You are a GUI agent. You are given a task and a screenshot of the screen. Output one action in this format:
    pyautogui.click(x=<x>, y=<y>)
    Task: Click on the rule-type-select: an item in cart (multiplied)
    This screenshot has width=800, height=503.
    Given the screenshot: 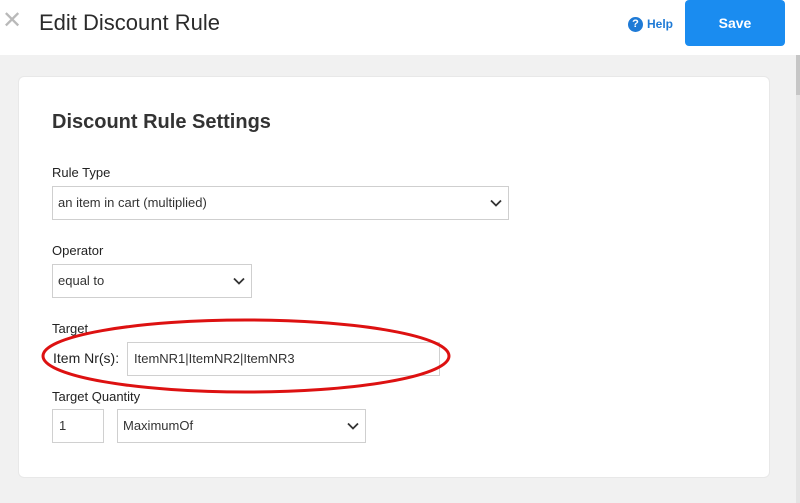 What is the action you would take?
    pyautogui.click(x=280, y=203)
    